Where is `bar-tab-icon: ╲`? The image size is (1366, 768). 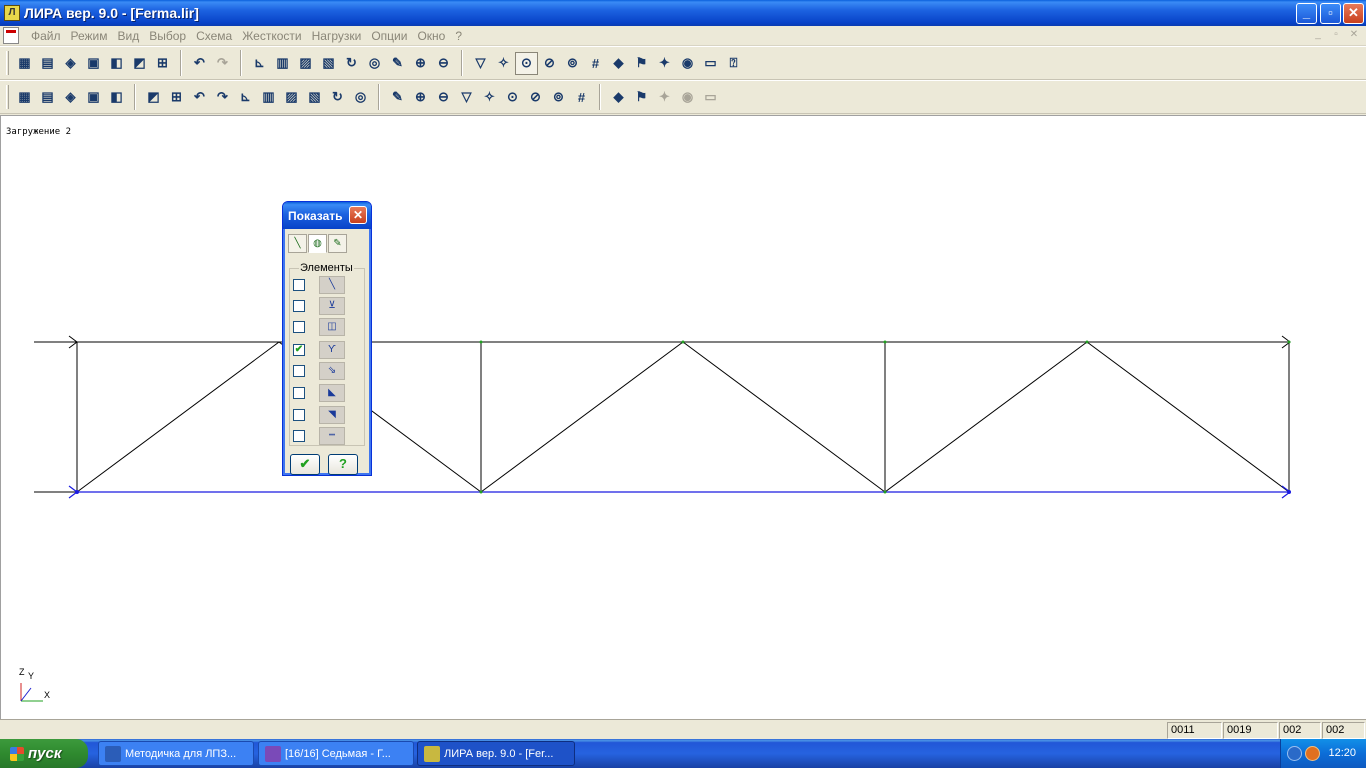 bar-tab-icon: ╲ is located at coordinates (297, 243).